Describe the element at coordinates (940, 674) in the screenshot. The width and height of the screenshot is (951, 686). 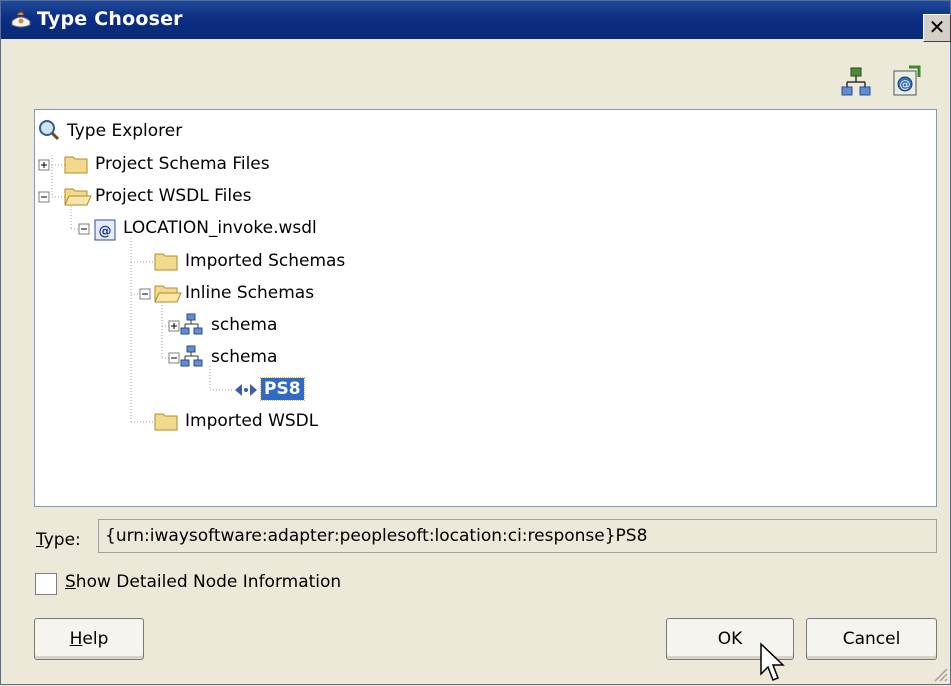
I see `resize-grip-icon` at that location.